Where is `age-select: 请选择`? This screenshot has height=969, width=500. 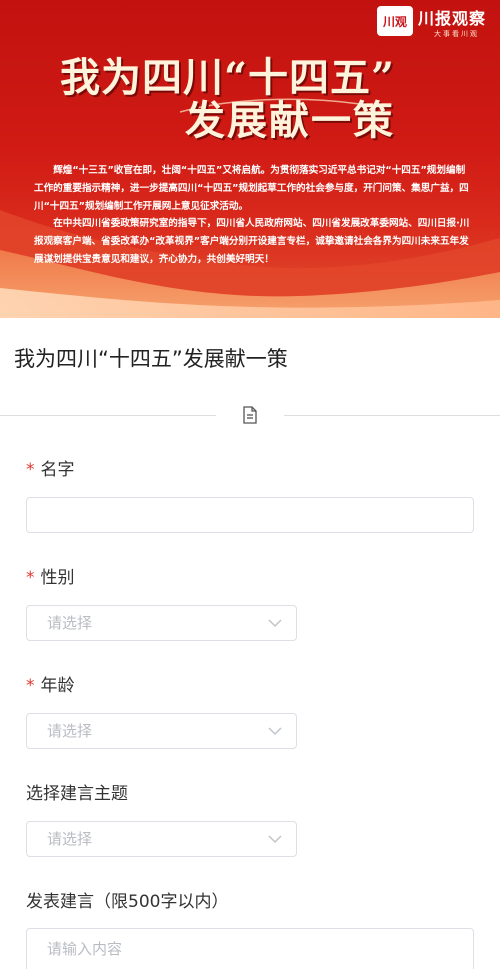 age-select: 请选择 is located at coordinates (161, 731).